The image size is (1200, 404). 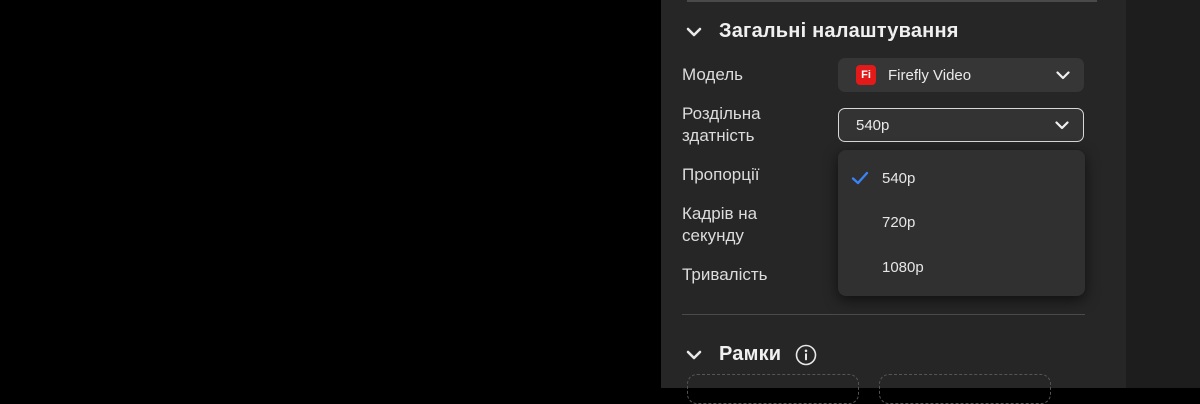 I want to click on duration-label: Тривалість, so click(x=725, y=274).